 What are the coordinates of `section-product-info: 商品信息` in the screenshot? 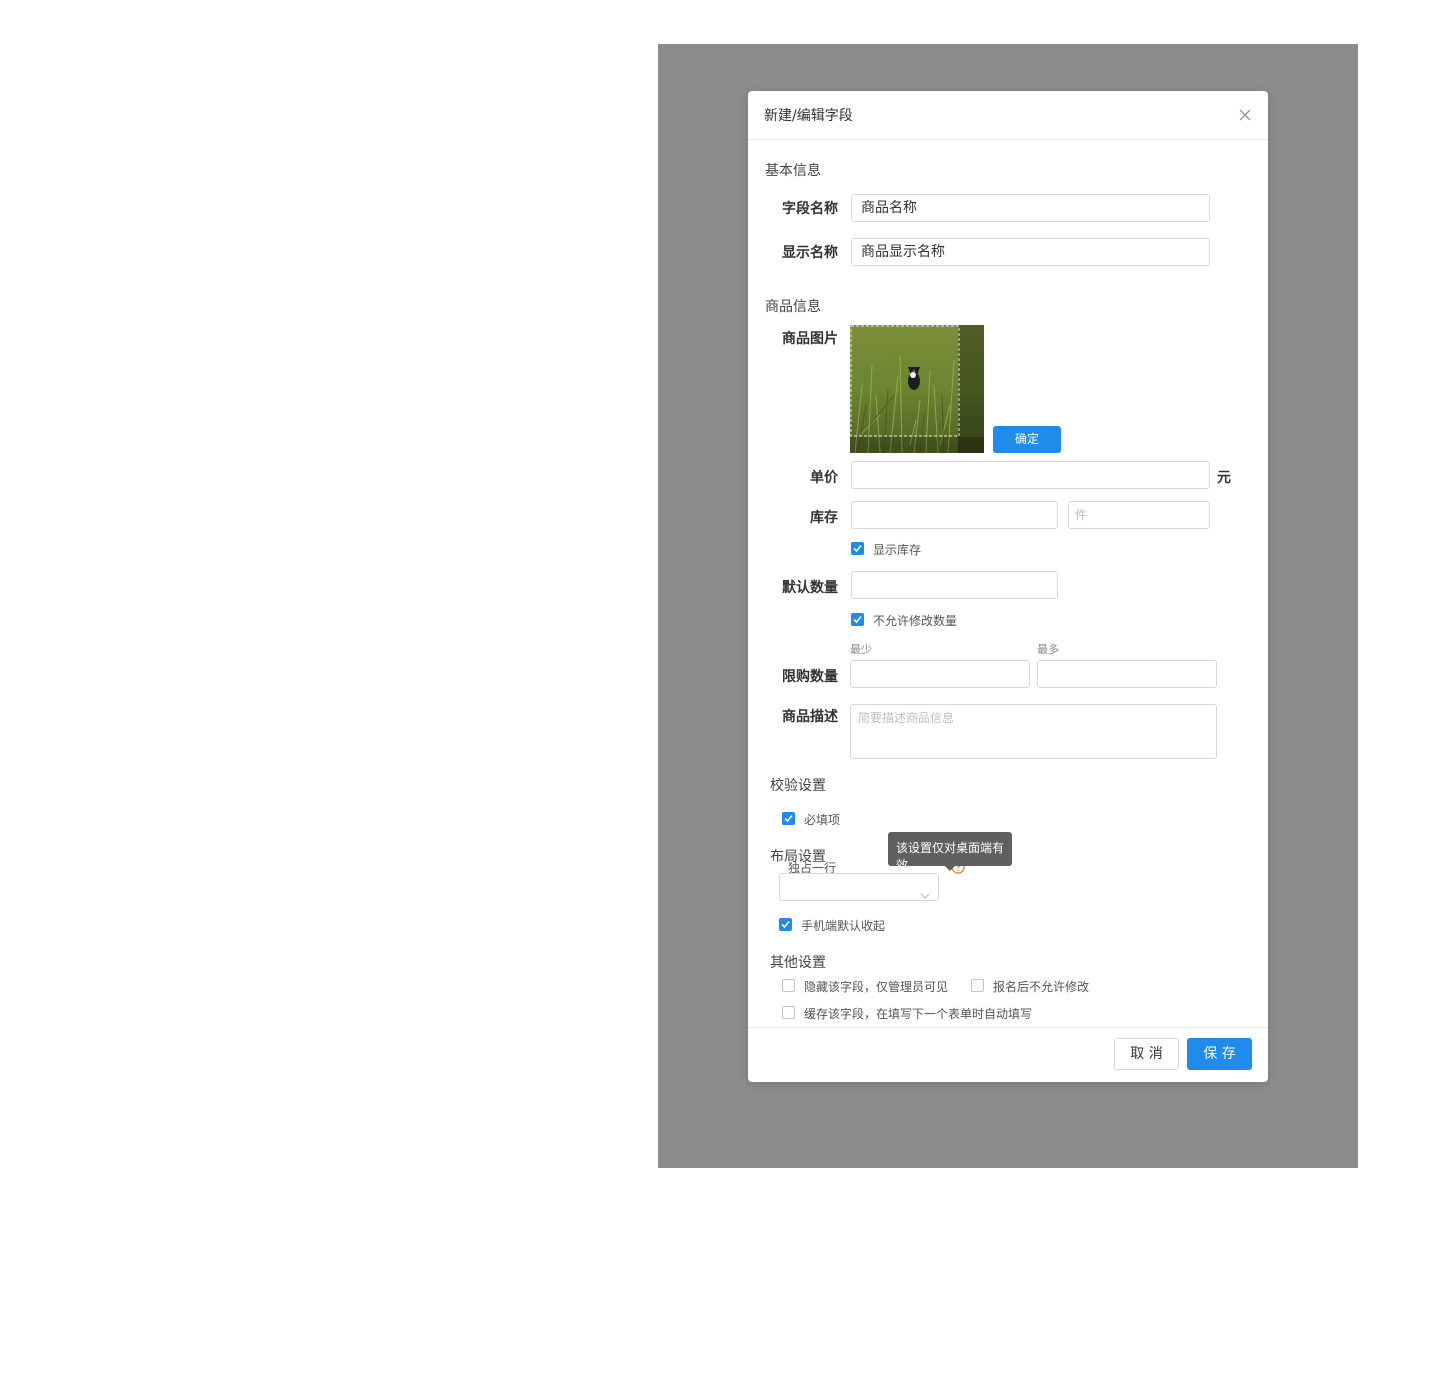 It's located at (793, 307).